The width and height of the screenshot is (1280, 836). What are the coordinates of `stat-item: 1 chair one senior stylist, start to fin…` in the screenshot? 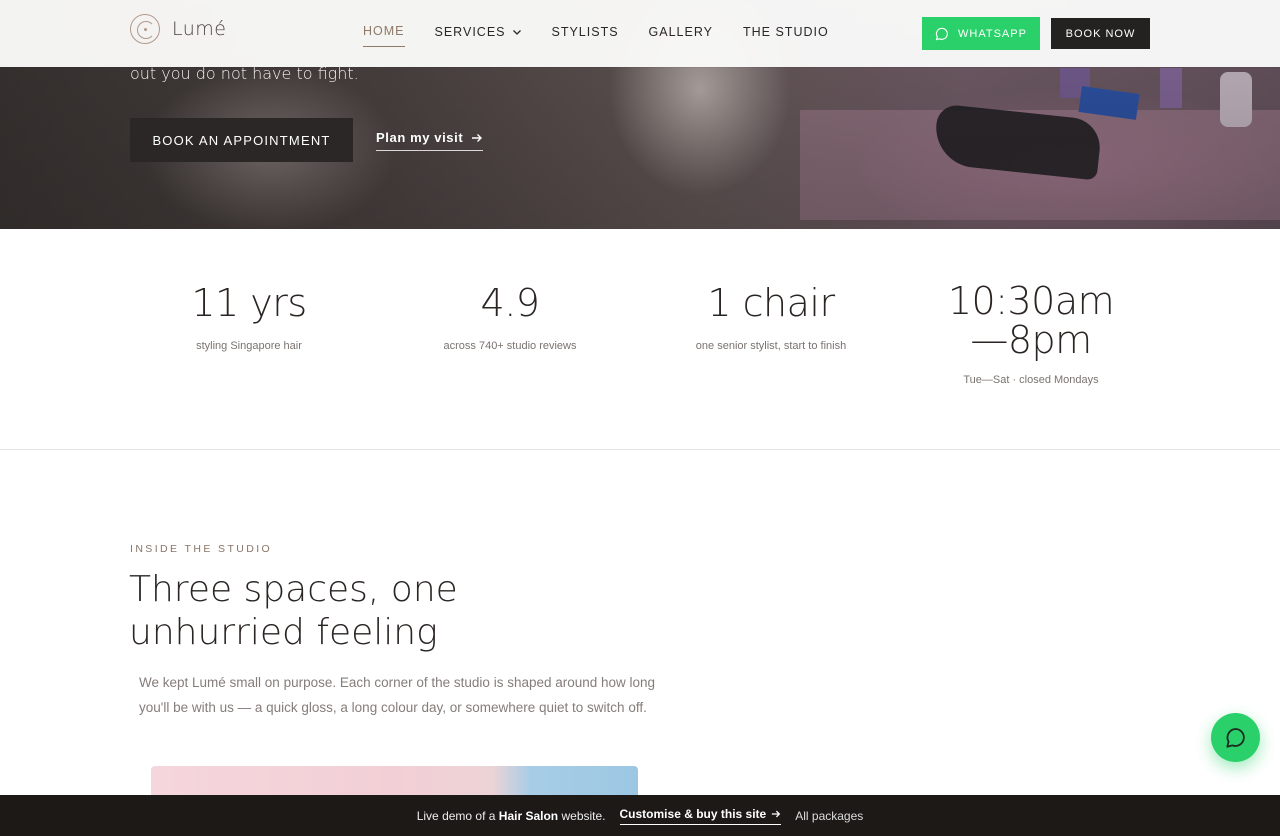 It's located at (771, 317).